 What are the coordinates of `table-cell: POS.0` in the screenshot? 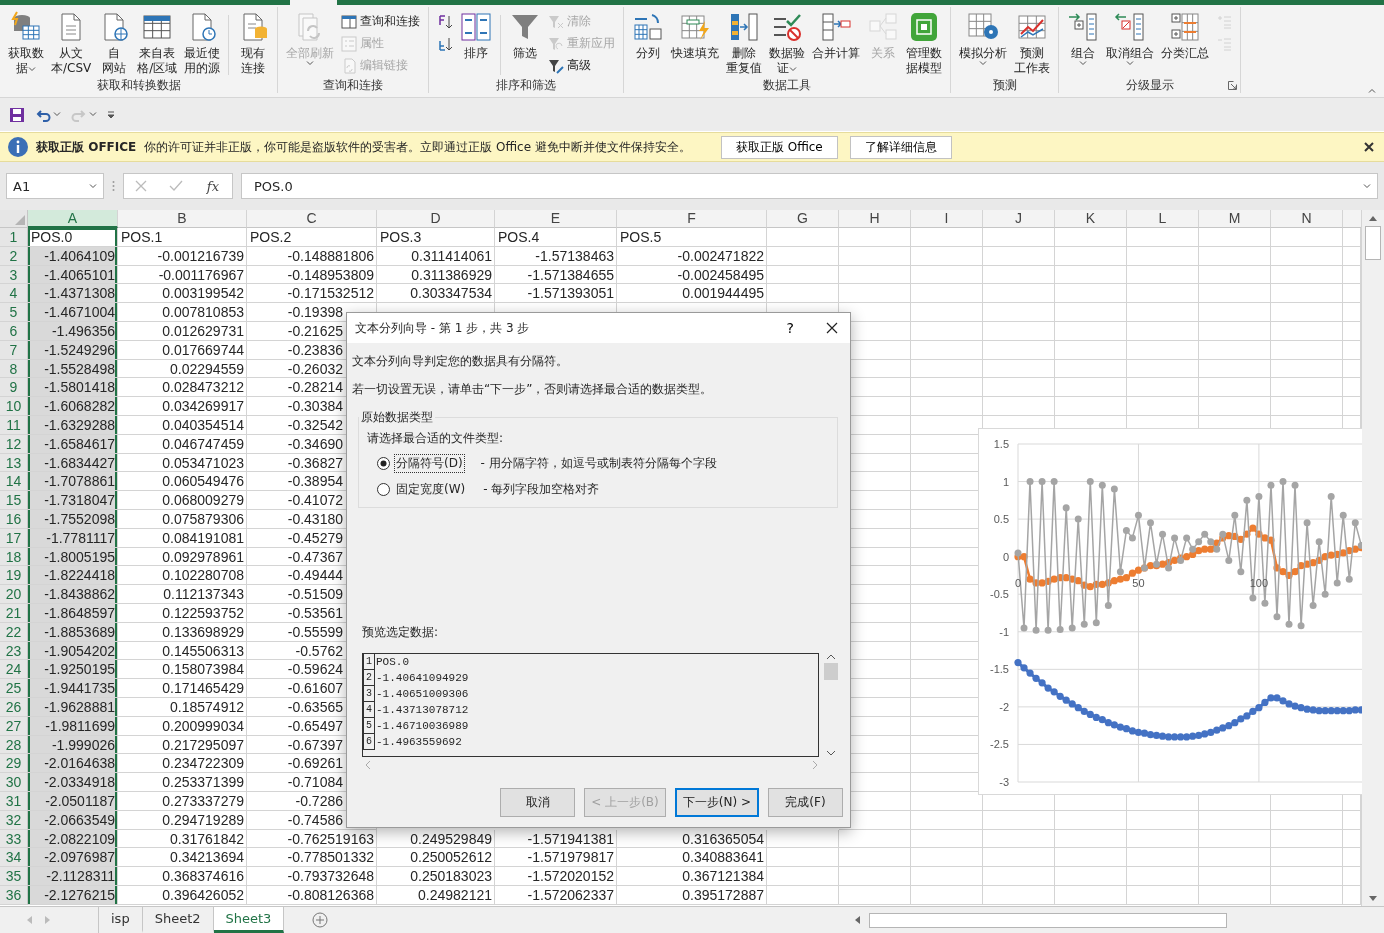 It's located at (73, 237).